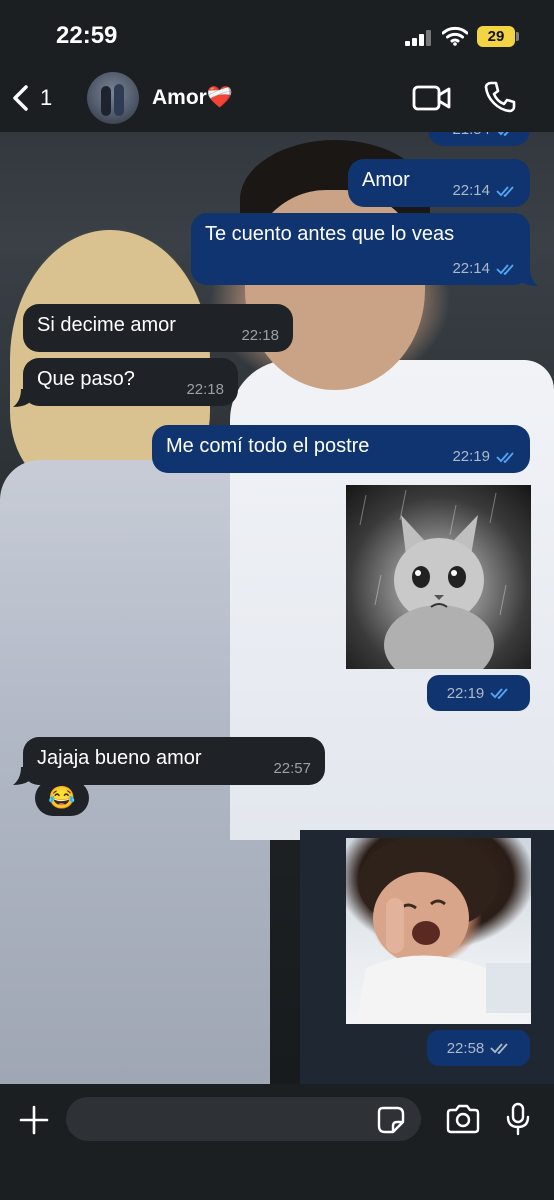  Describe the element at coordinates (439, 183) in the screenshot. I see `message-bubble-outgoing: Amor 22:14` at that location.